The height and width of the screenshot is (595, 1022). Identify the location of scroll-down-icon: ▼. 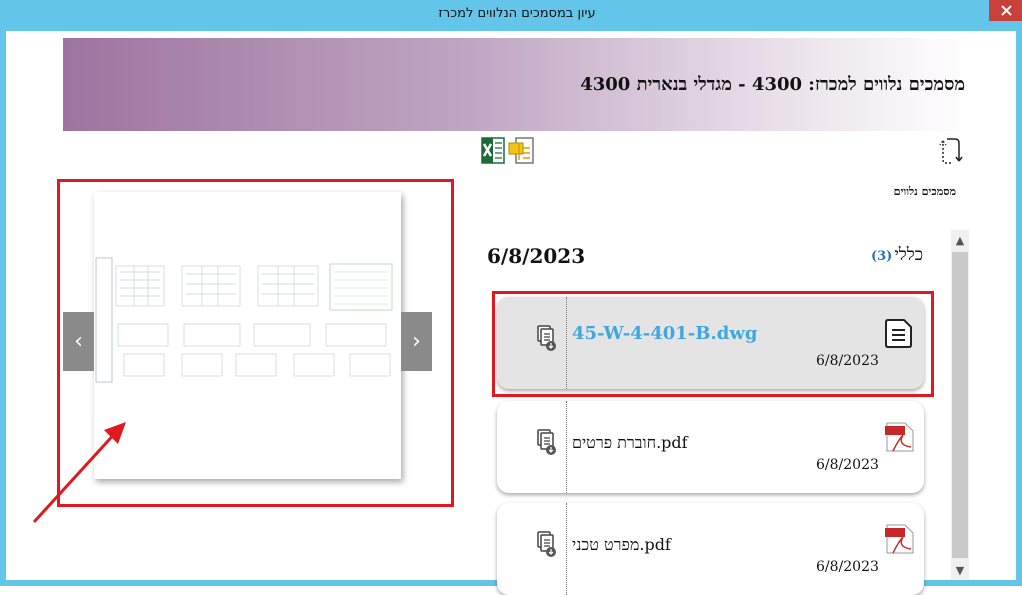
(960, 570).